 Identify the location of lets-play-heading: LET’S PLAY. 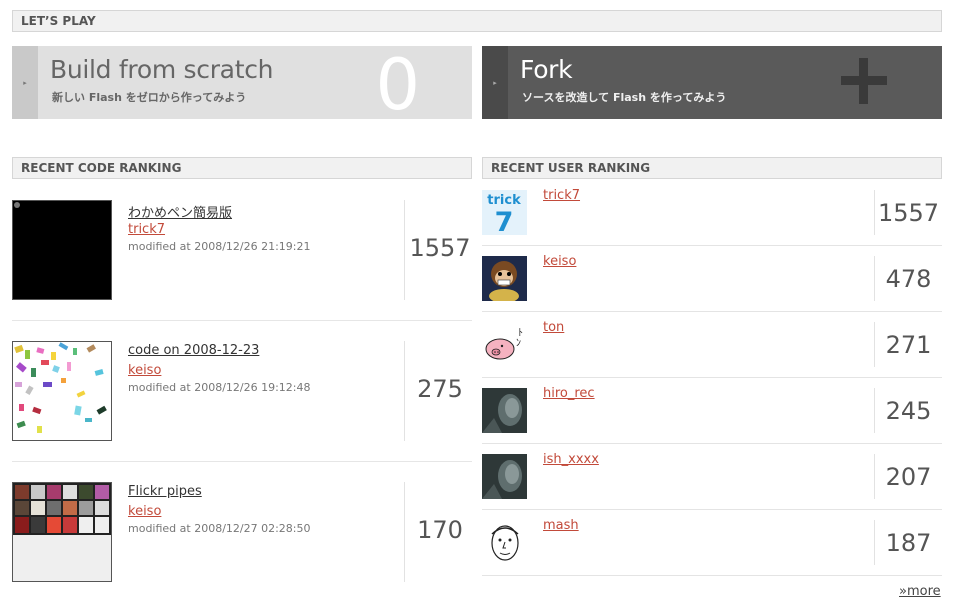
(477, 21).